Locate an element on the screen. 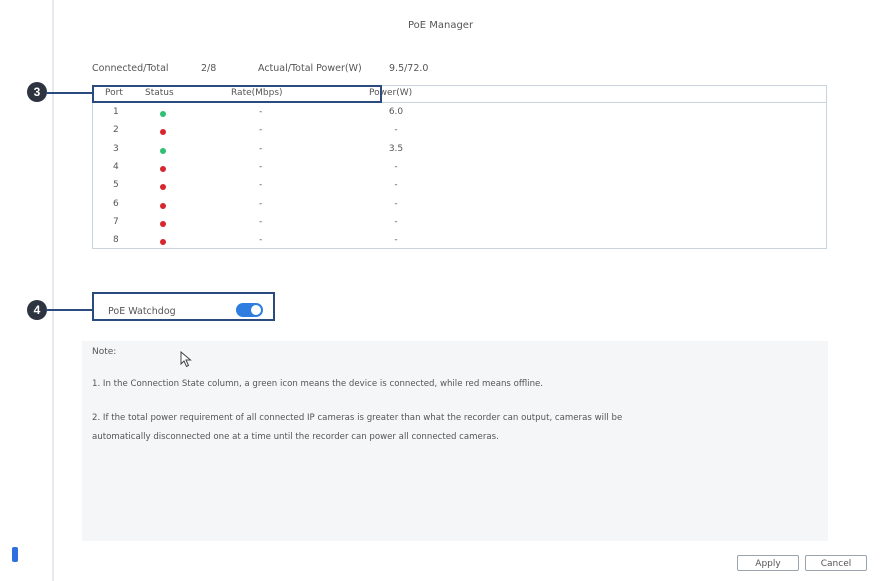  port-cell: 4 is located at coordinates (116, 166).